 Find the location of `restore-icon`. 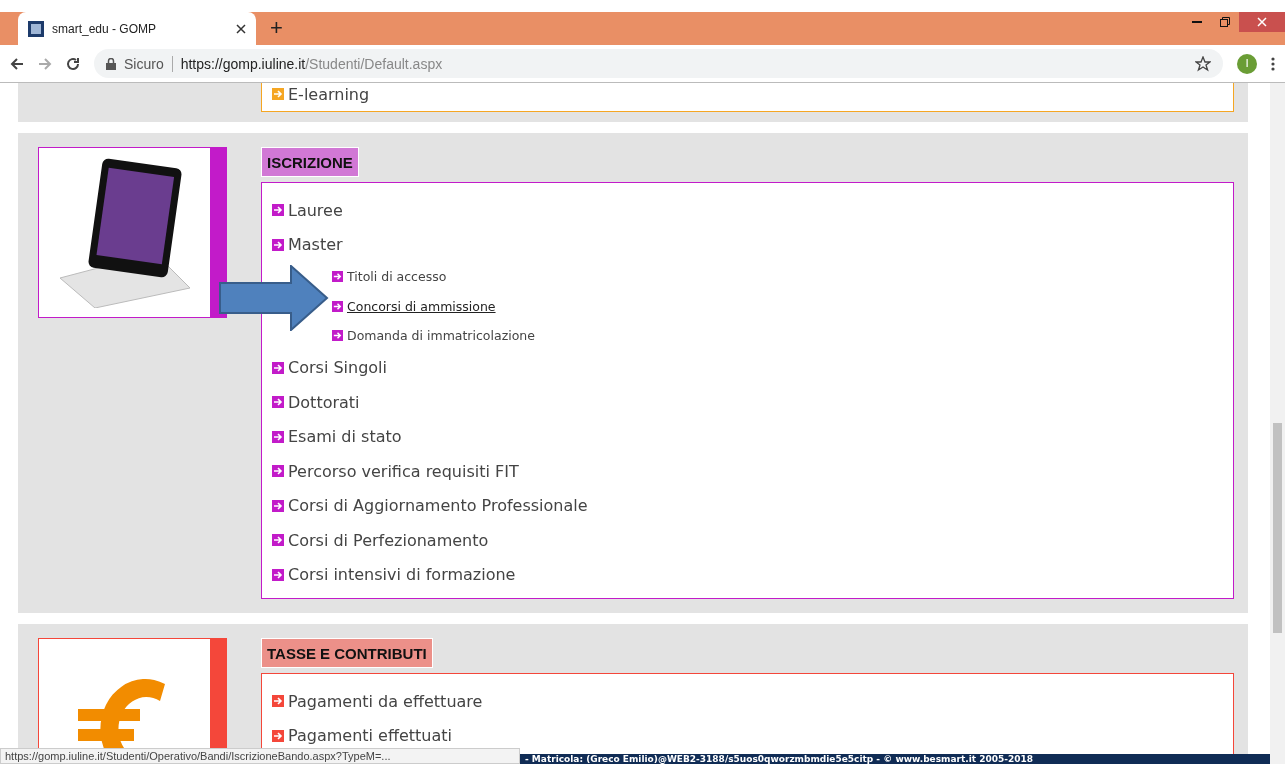

restore-icon is located at coordinates (1225, 22).